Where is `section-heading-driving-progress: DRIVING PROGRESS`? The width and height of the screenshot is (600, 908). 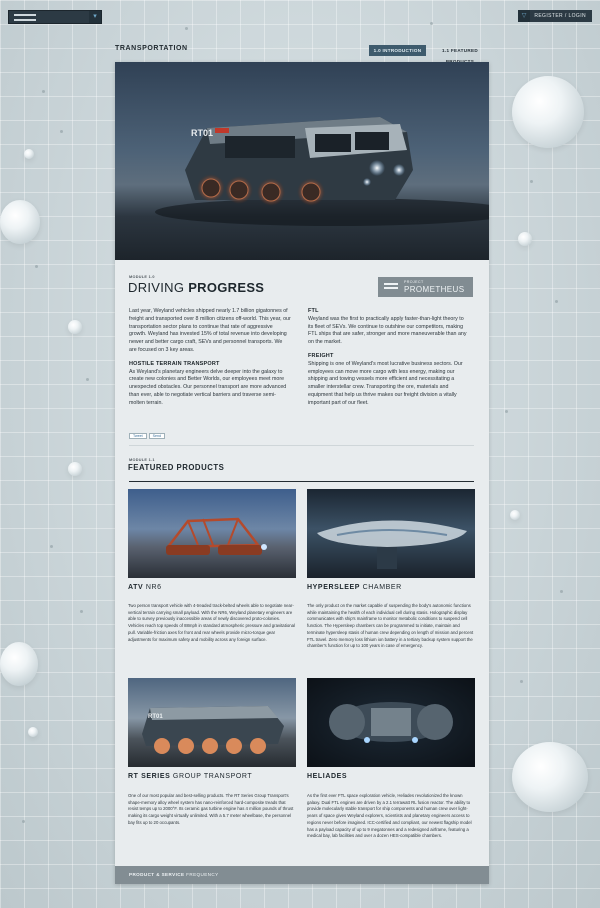
section-heading-driving-progress: DRIVING PROGRESS is located at coordinates (196, 287).